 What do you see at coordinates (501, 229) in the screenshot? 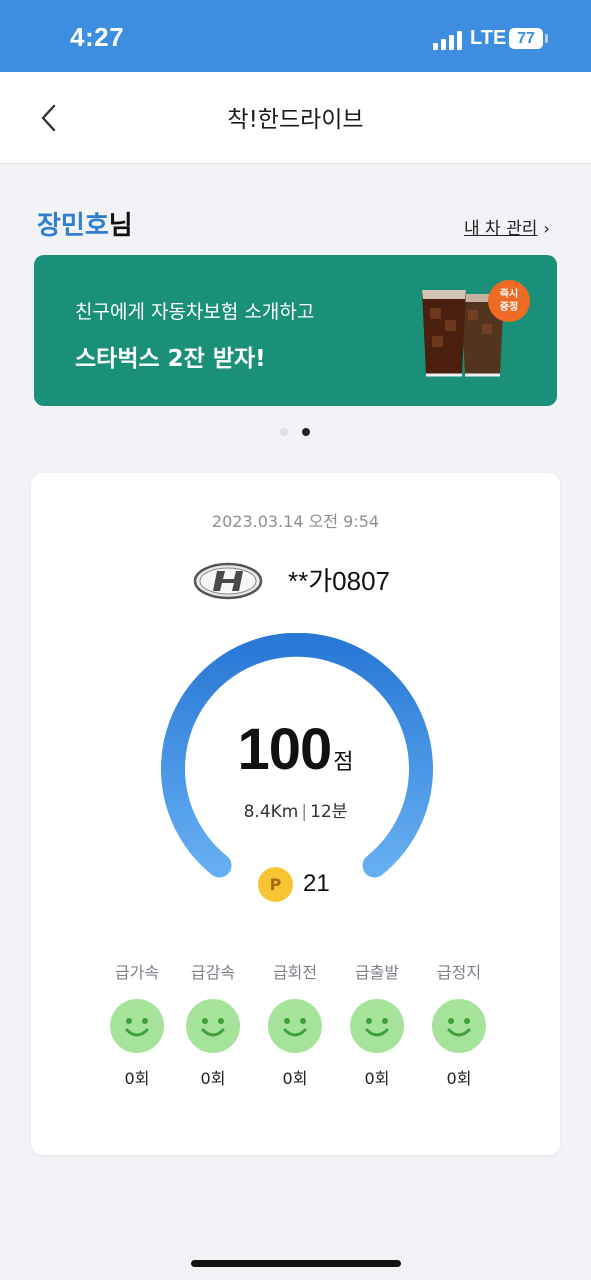
I see `my-car-manage-label: 내 차 관리` at bounding box center [501, 229].